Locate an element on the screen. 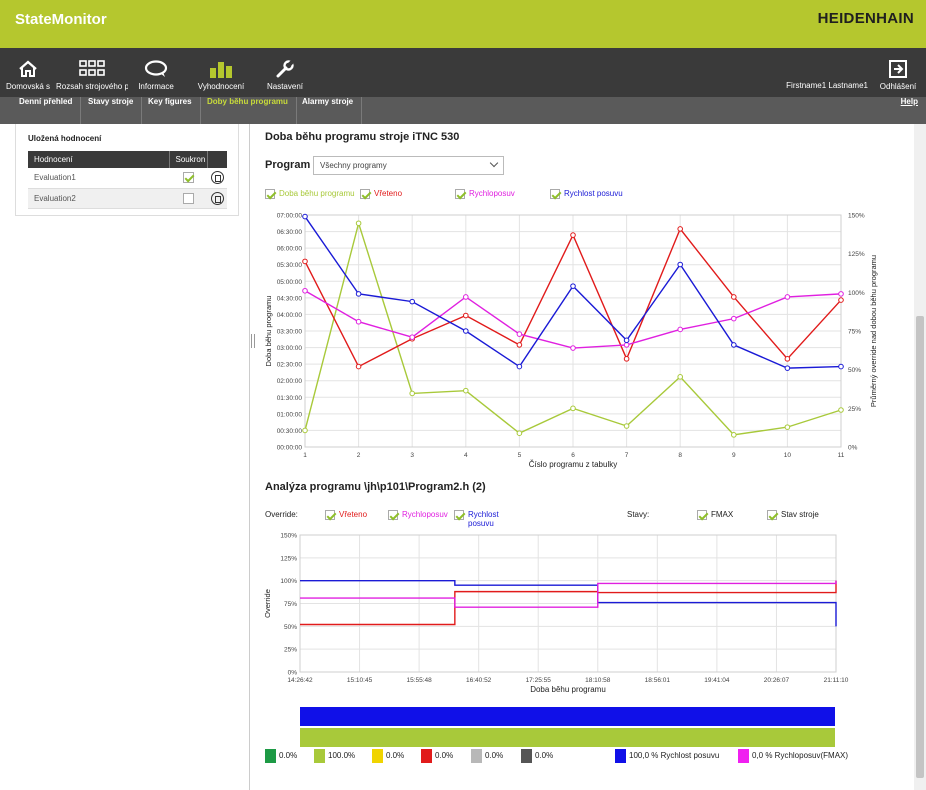 Image resolution: width=926 pixels, height=790 pixels. evaluation-name: Evaluation1 is located at coordinates (98, 178).